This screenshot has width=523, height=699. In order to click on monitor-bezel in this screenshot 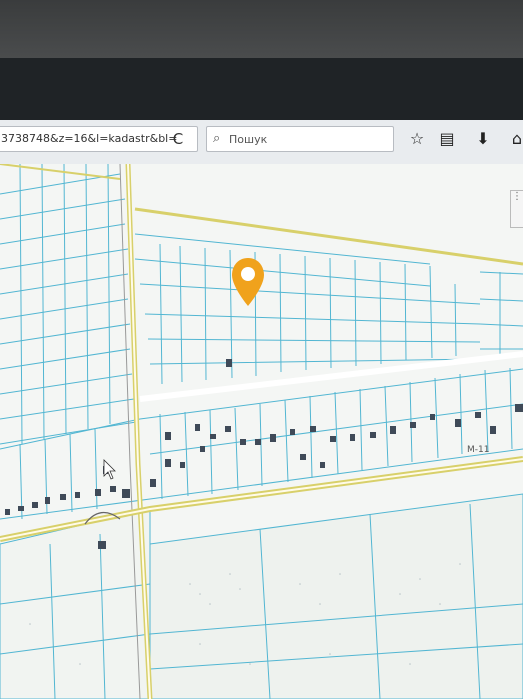, I will do `click(261, 29)`.